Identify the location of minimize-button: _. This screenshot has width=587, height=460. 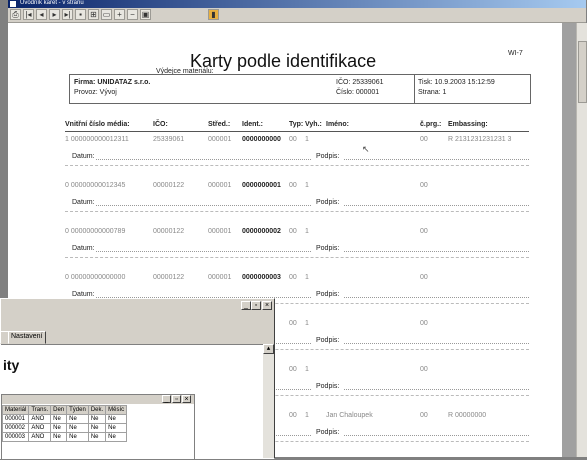
(246, 305).